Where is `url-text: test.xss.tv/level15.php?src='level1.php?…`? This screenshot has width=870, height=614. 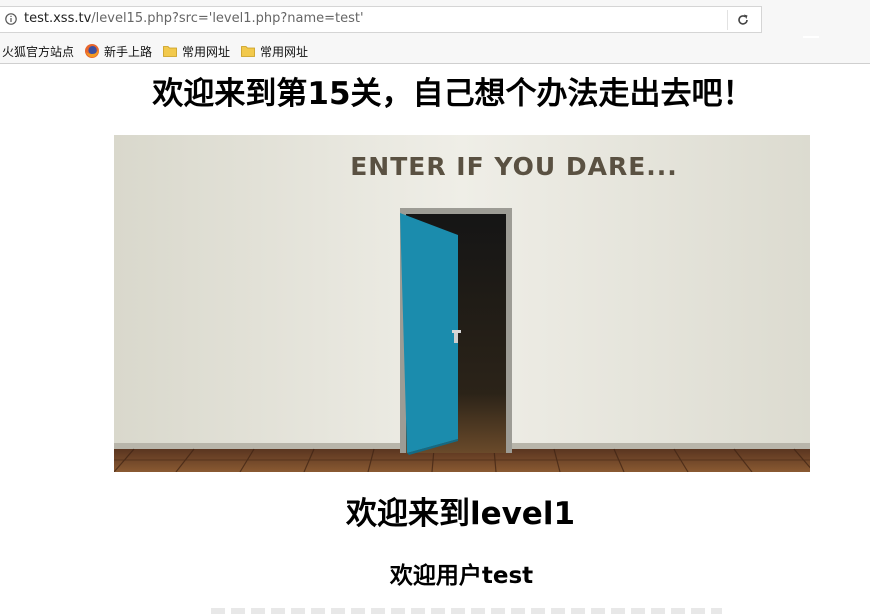 url-text: test.xss.tv/level15.php?src='level1.php?… is located at coordinates (194, 18).